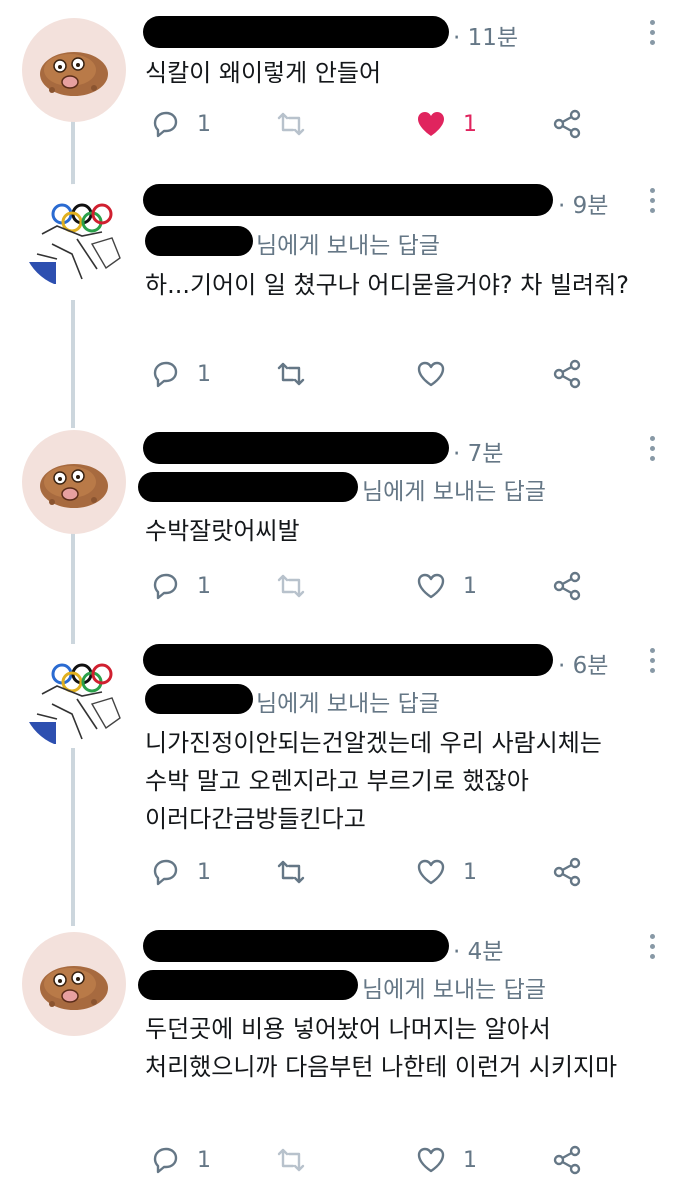  What do you see at coordinates (263, 73) in the screenshot?
I see `tweet-text: 식칼이 왜이렇게 안들어` at bounding box center [263, 73].